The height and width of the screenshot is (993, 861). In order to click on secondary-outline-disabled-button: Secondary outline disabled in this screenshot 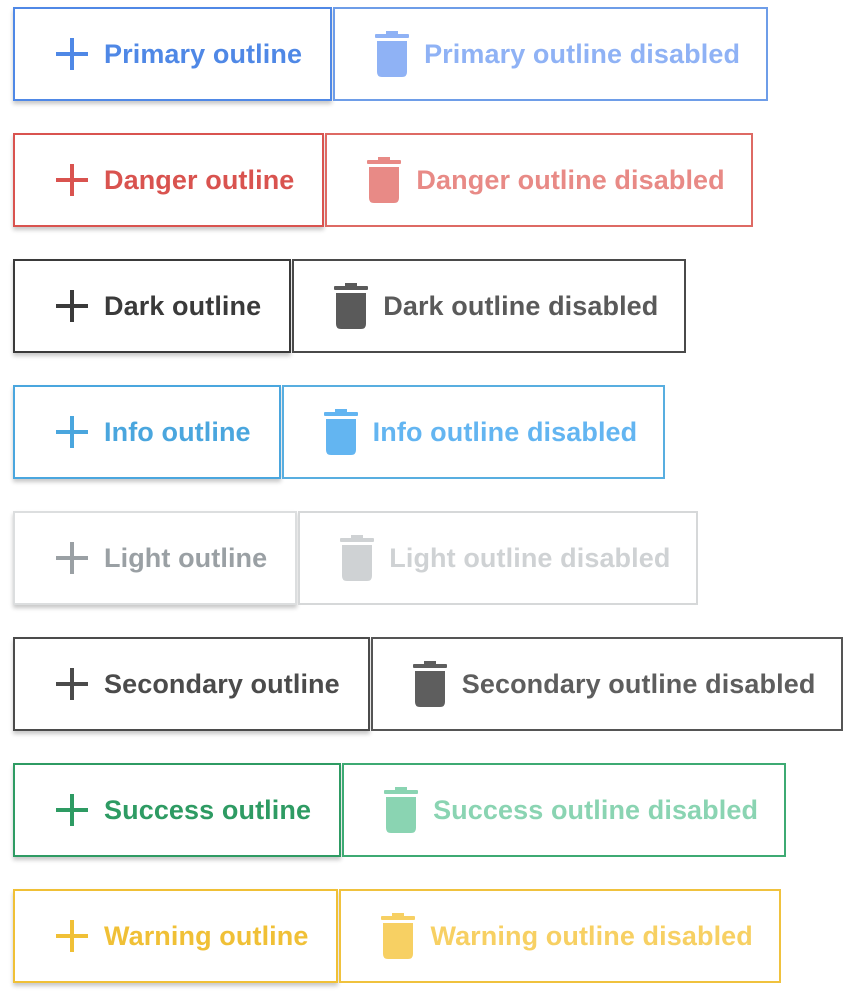, I will do `click(607, 684)`.